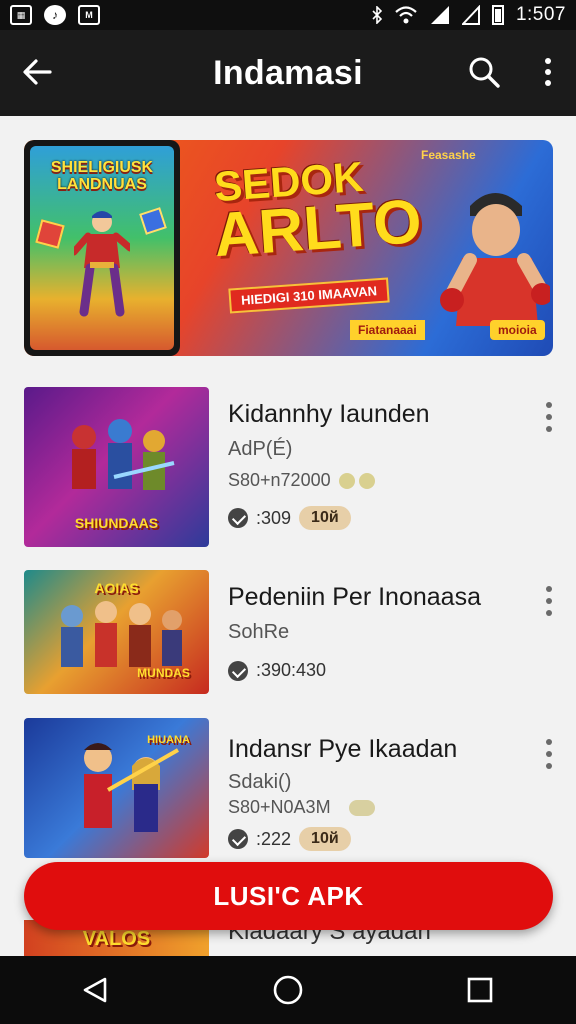 The image size is (576, 1024). Describe the element at coordinates (102, 176) in the screenshot. I see `tablet-game-title: SHIELIGIUSK LANDNUAS` at that location.